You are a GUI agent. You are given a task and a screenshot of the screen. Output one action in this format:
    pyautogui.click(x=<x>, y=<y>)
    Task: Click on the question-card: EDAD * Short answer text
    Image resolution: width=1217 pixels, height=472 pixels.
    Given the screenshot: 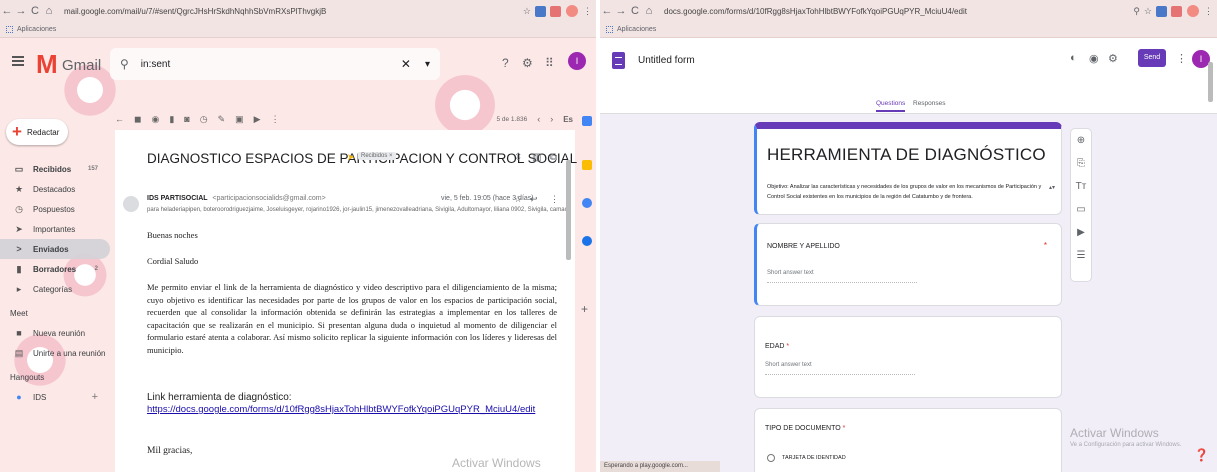 What is the action you would take?
    pyautogui.click(x=908, y=357)
    